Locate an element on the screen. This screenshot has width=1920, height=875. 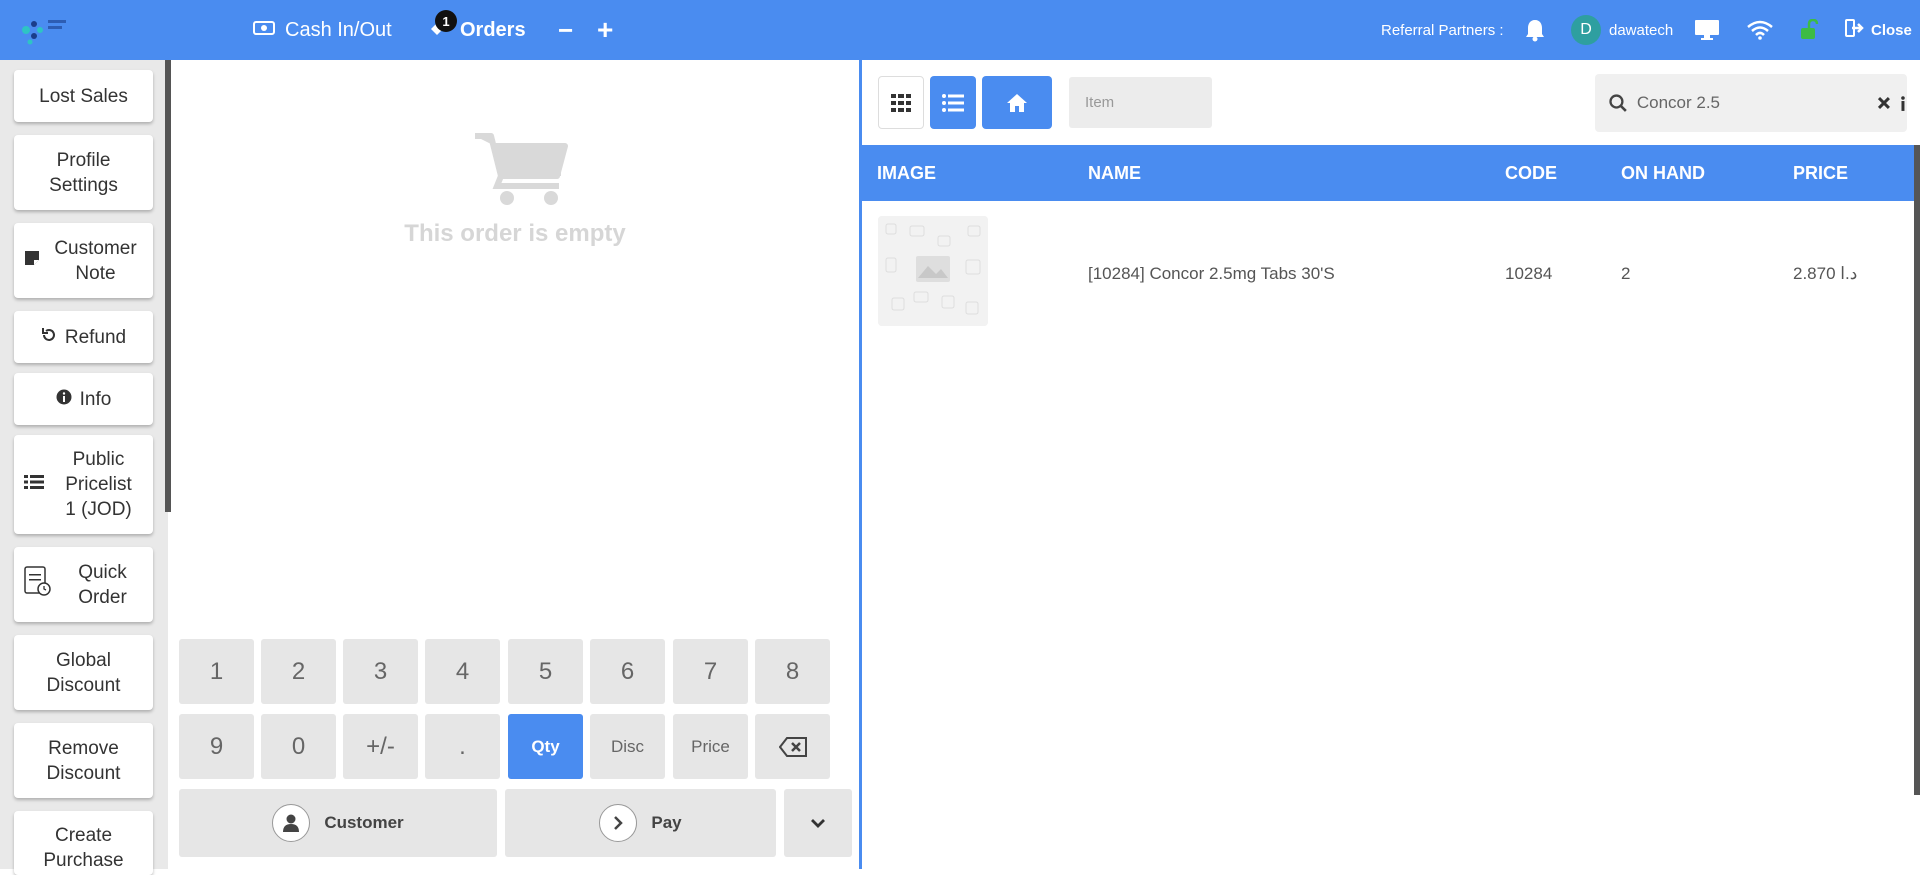
sidebar-item-label: Create Purchase is located at coordinates (83, 848).